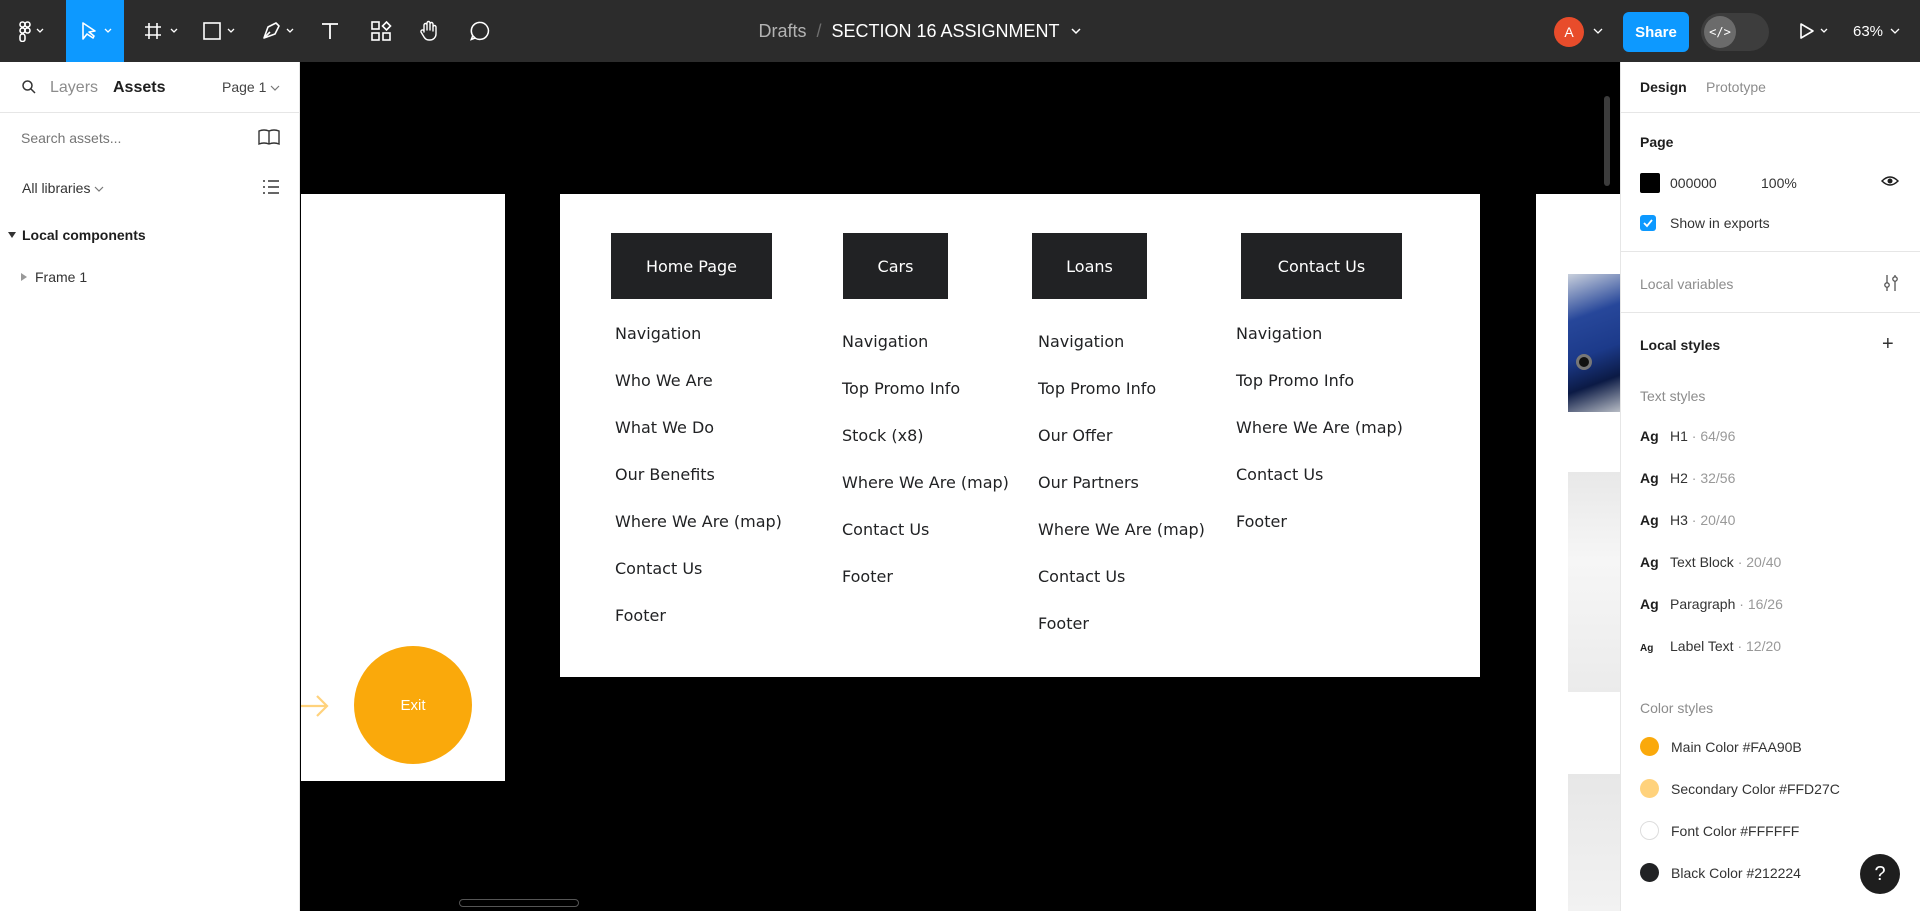 The height and width of the screenshot is (911, 1920). Describe the element at coordinates (150, 112) in the screenshot. I see `divider` at that location.